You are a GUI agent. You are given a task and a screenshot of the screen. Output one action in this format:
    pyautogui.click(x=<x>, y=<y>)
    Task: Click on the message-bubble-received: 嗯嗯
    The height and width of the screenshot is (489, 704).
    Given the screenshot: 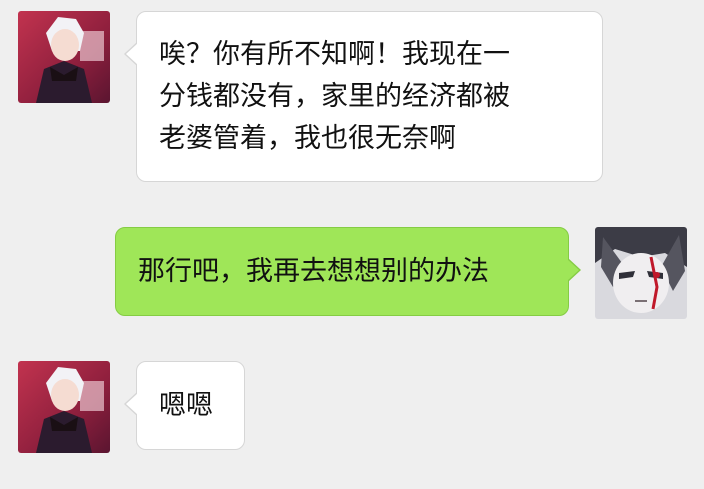 What is the action you would take?
    pyautogui.click(x=184, y=405)
    